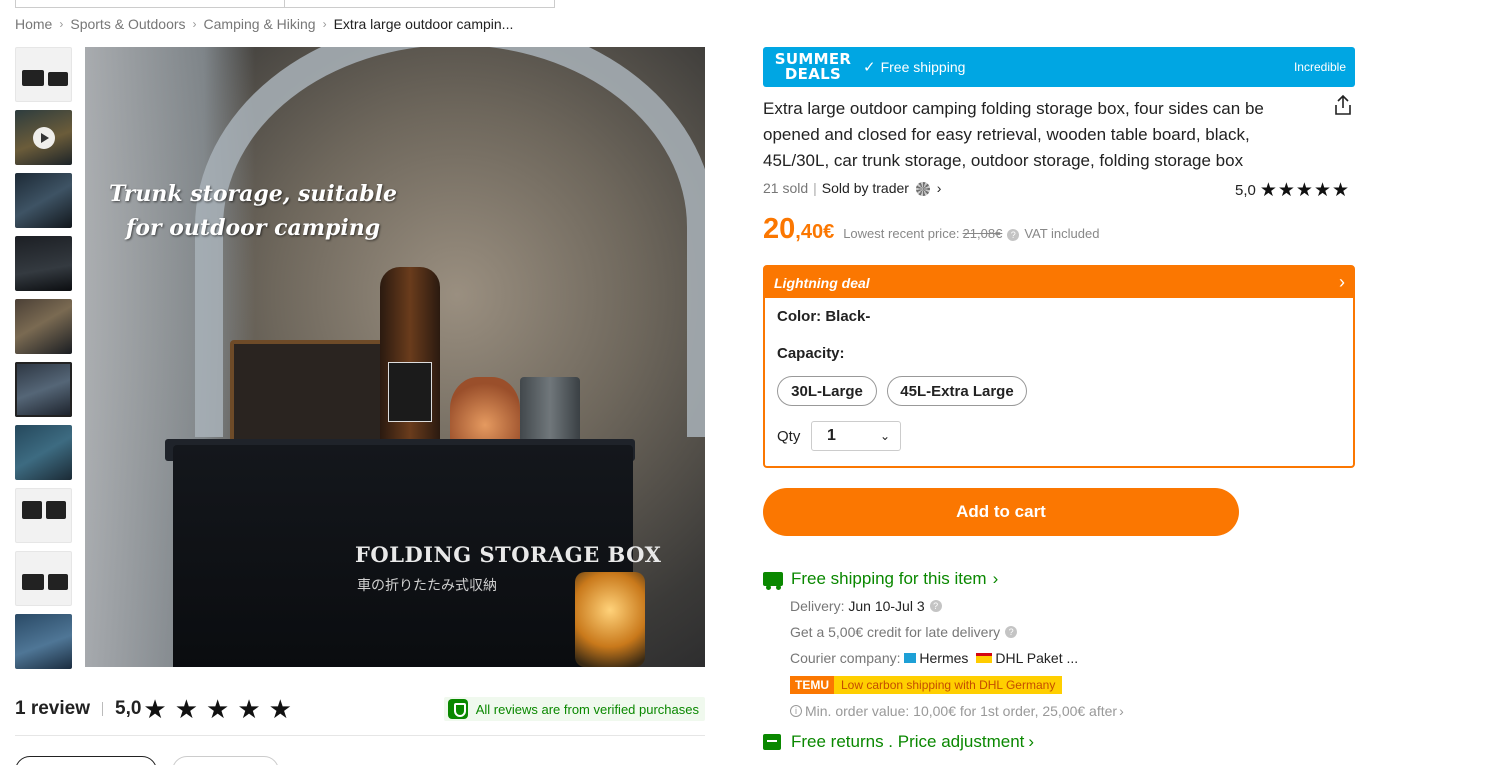 This screenshot has height=765, width=1492. What do you see at coordinates (1245, 190) in the screenshot?
I see `rating-value: 5,0` at bounding box center [1245, 190].